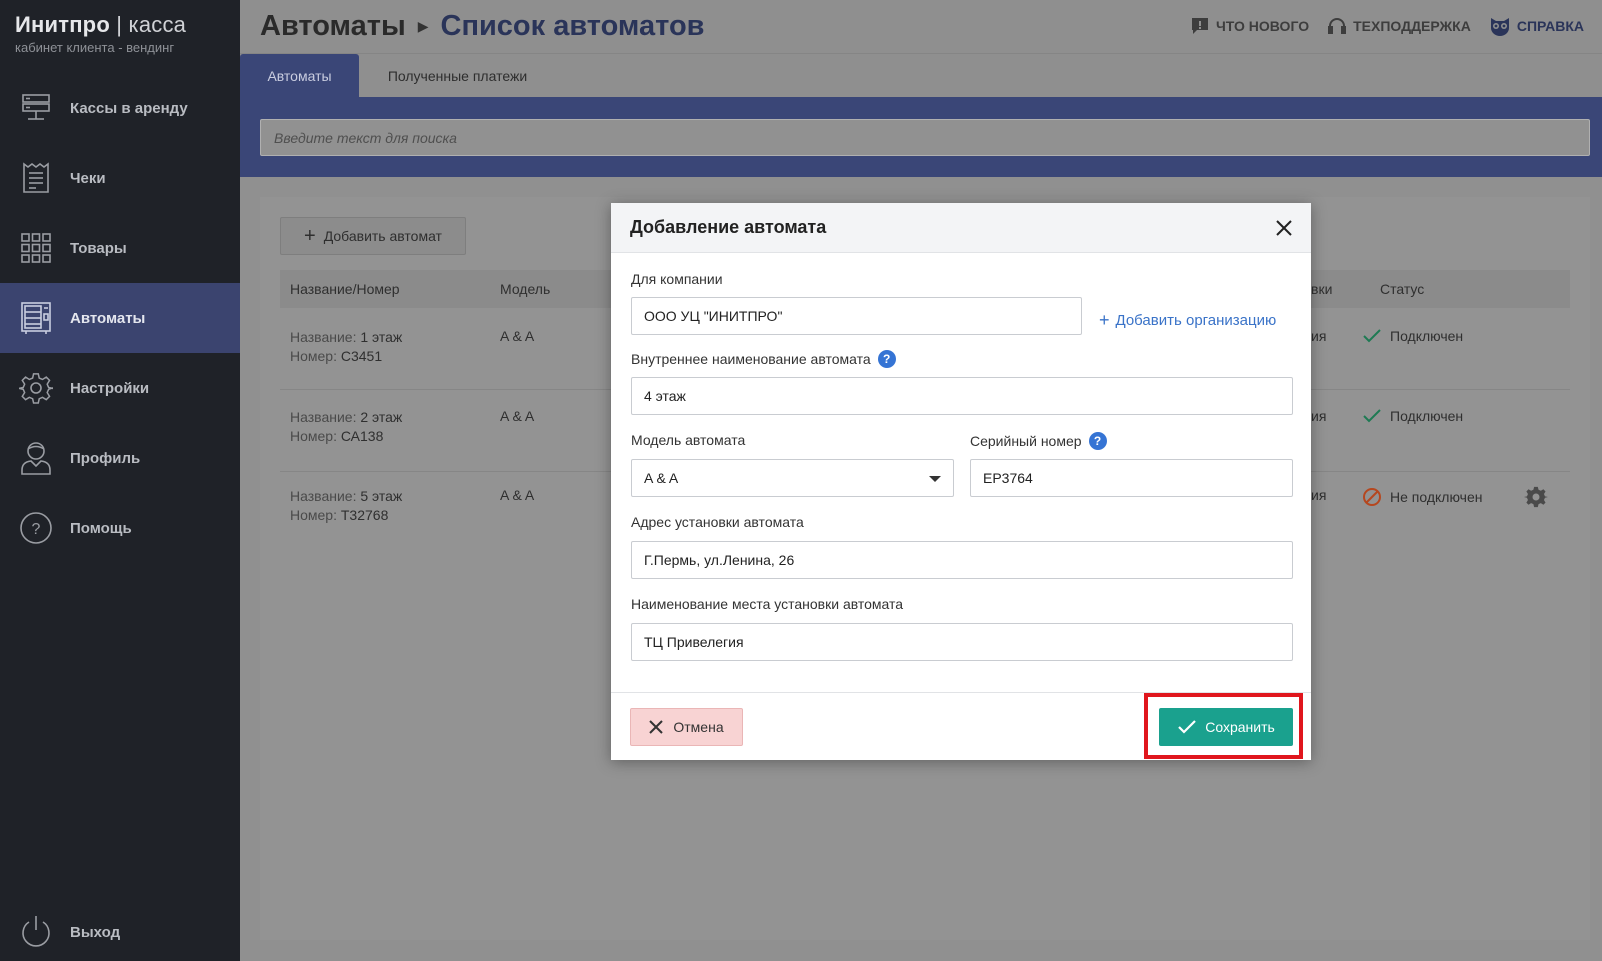  Describe the element at coordinates (325, 496) in the screenshot. I see `name-key: Название:` at that location.